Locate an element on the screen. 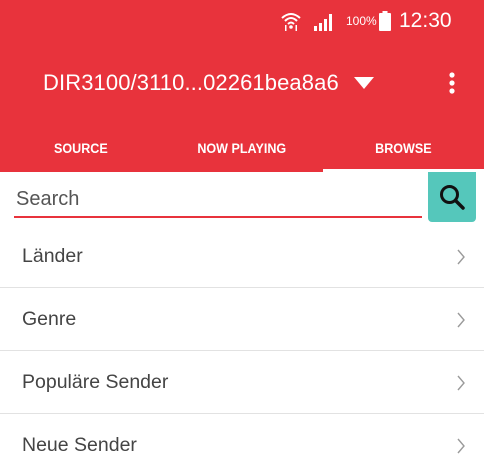 The width and height of the screenshot is (484, 458). toolbar: DIR3100/3110...02261bea8a6 is located at coordinates (242, 83).